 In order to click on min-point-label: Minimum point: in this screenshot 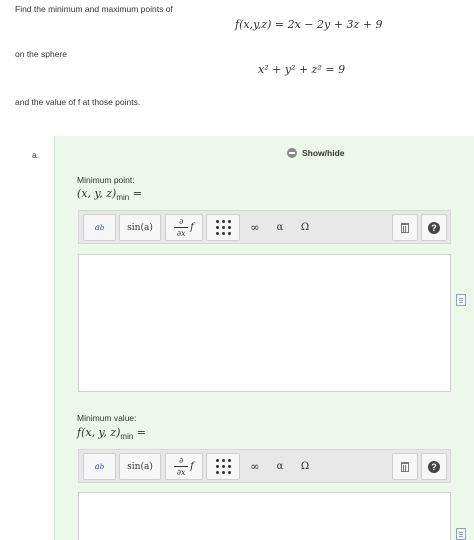, I will do `click(106, 180)`.